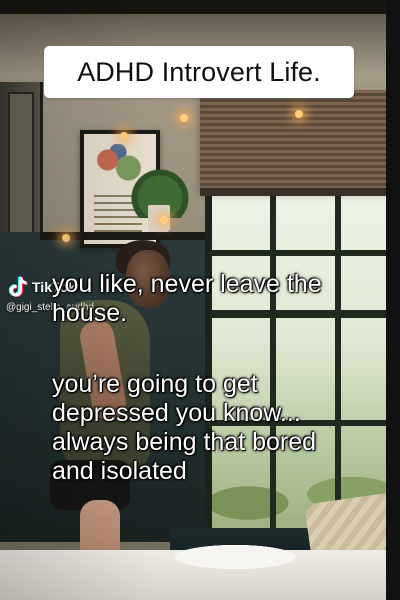 The height and width of the screenshot is (600, 400). What do you see at coordinates (21, 162) in the screenshot?
I see `wall-mirror` at bounding box center [21, 162].